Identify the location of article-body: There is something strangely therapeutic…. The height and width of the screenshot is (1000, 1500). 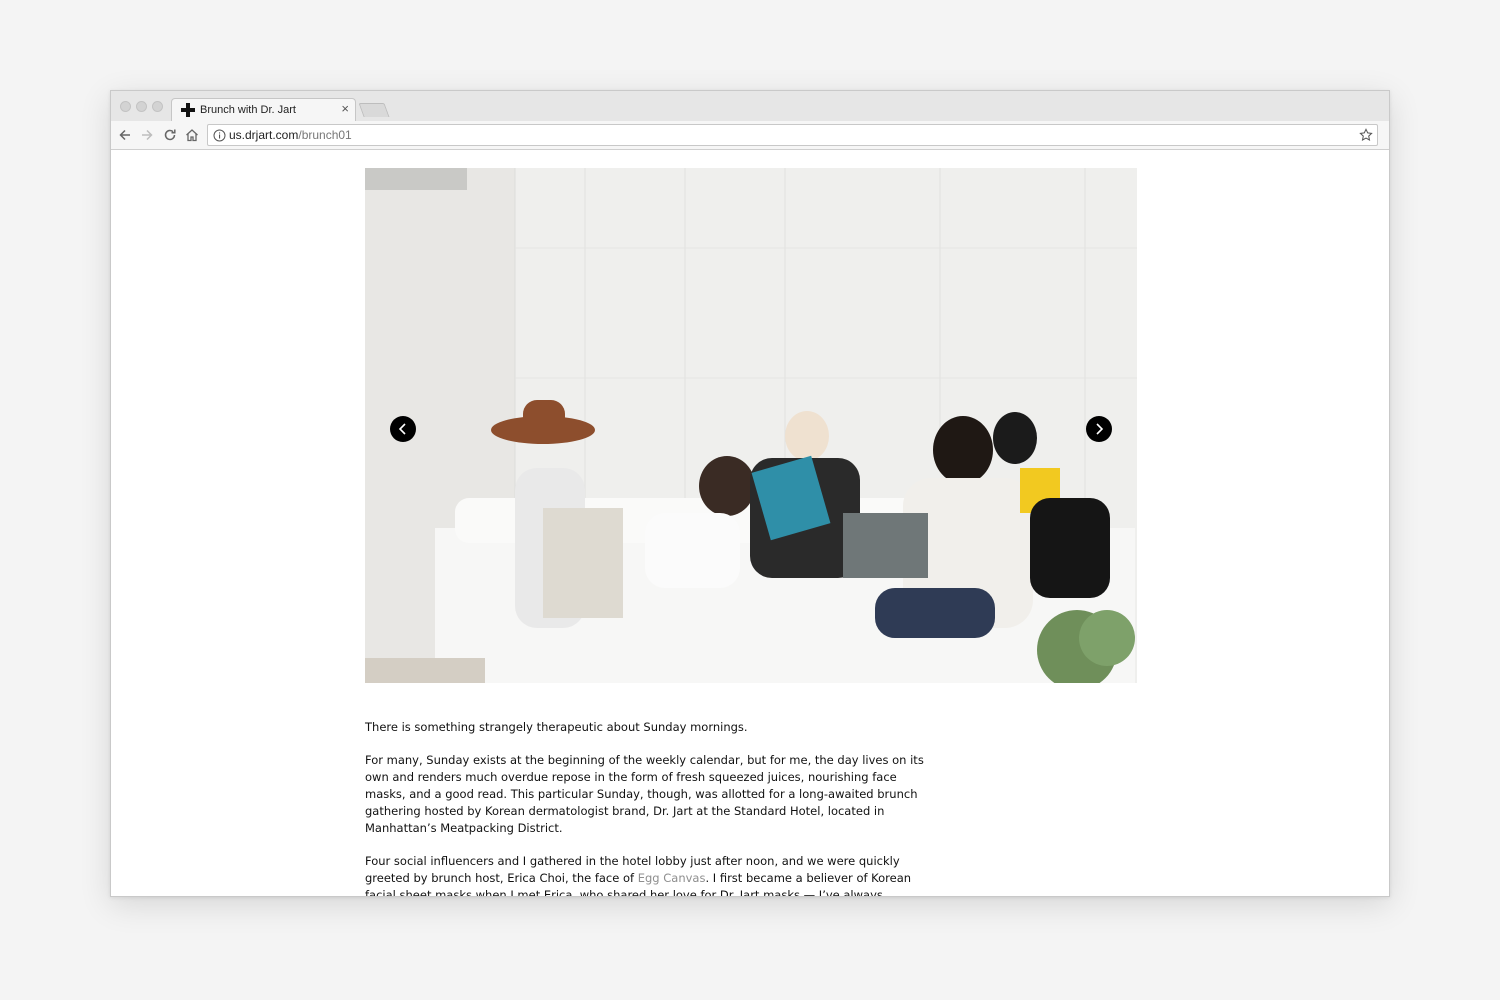
(645, 807).